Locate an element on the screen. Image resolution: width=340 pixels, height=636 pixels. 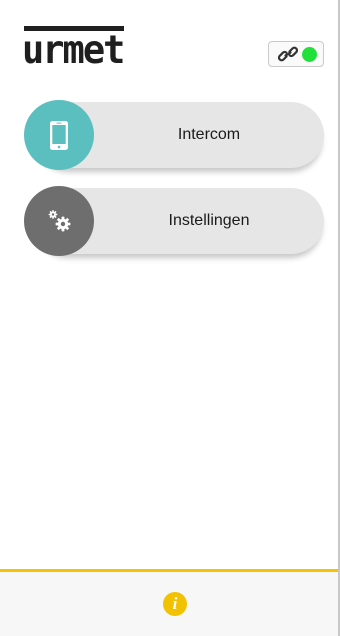
settings-icon-circle is located at coordinates (59, 221).